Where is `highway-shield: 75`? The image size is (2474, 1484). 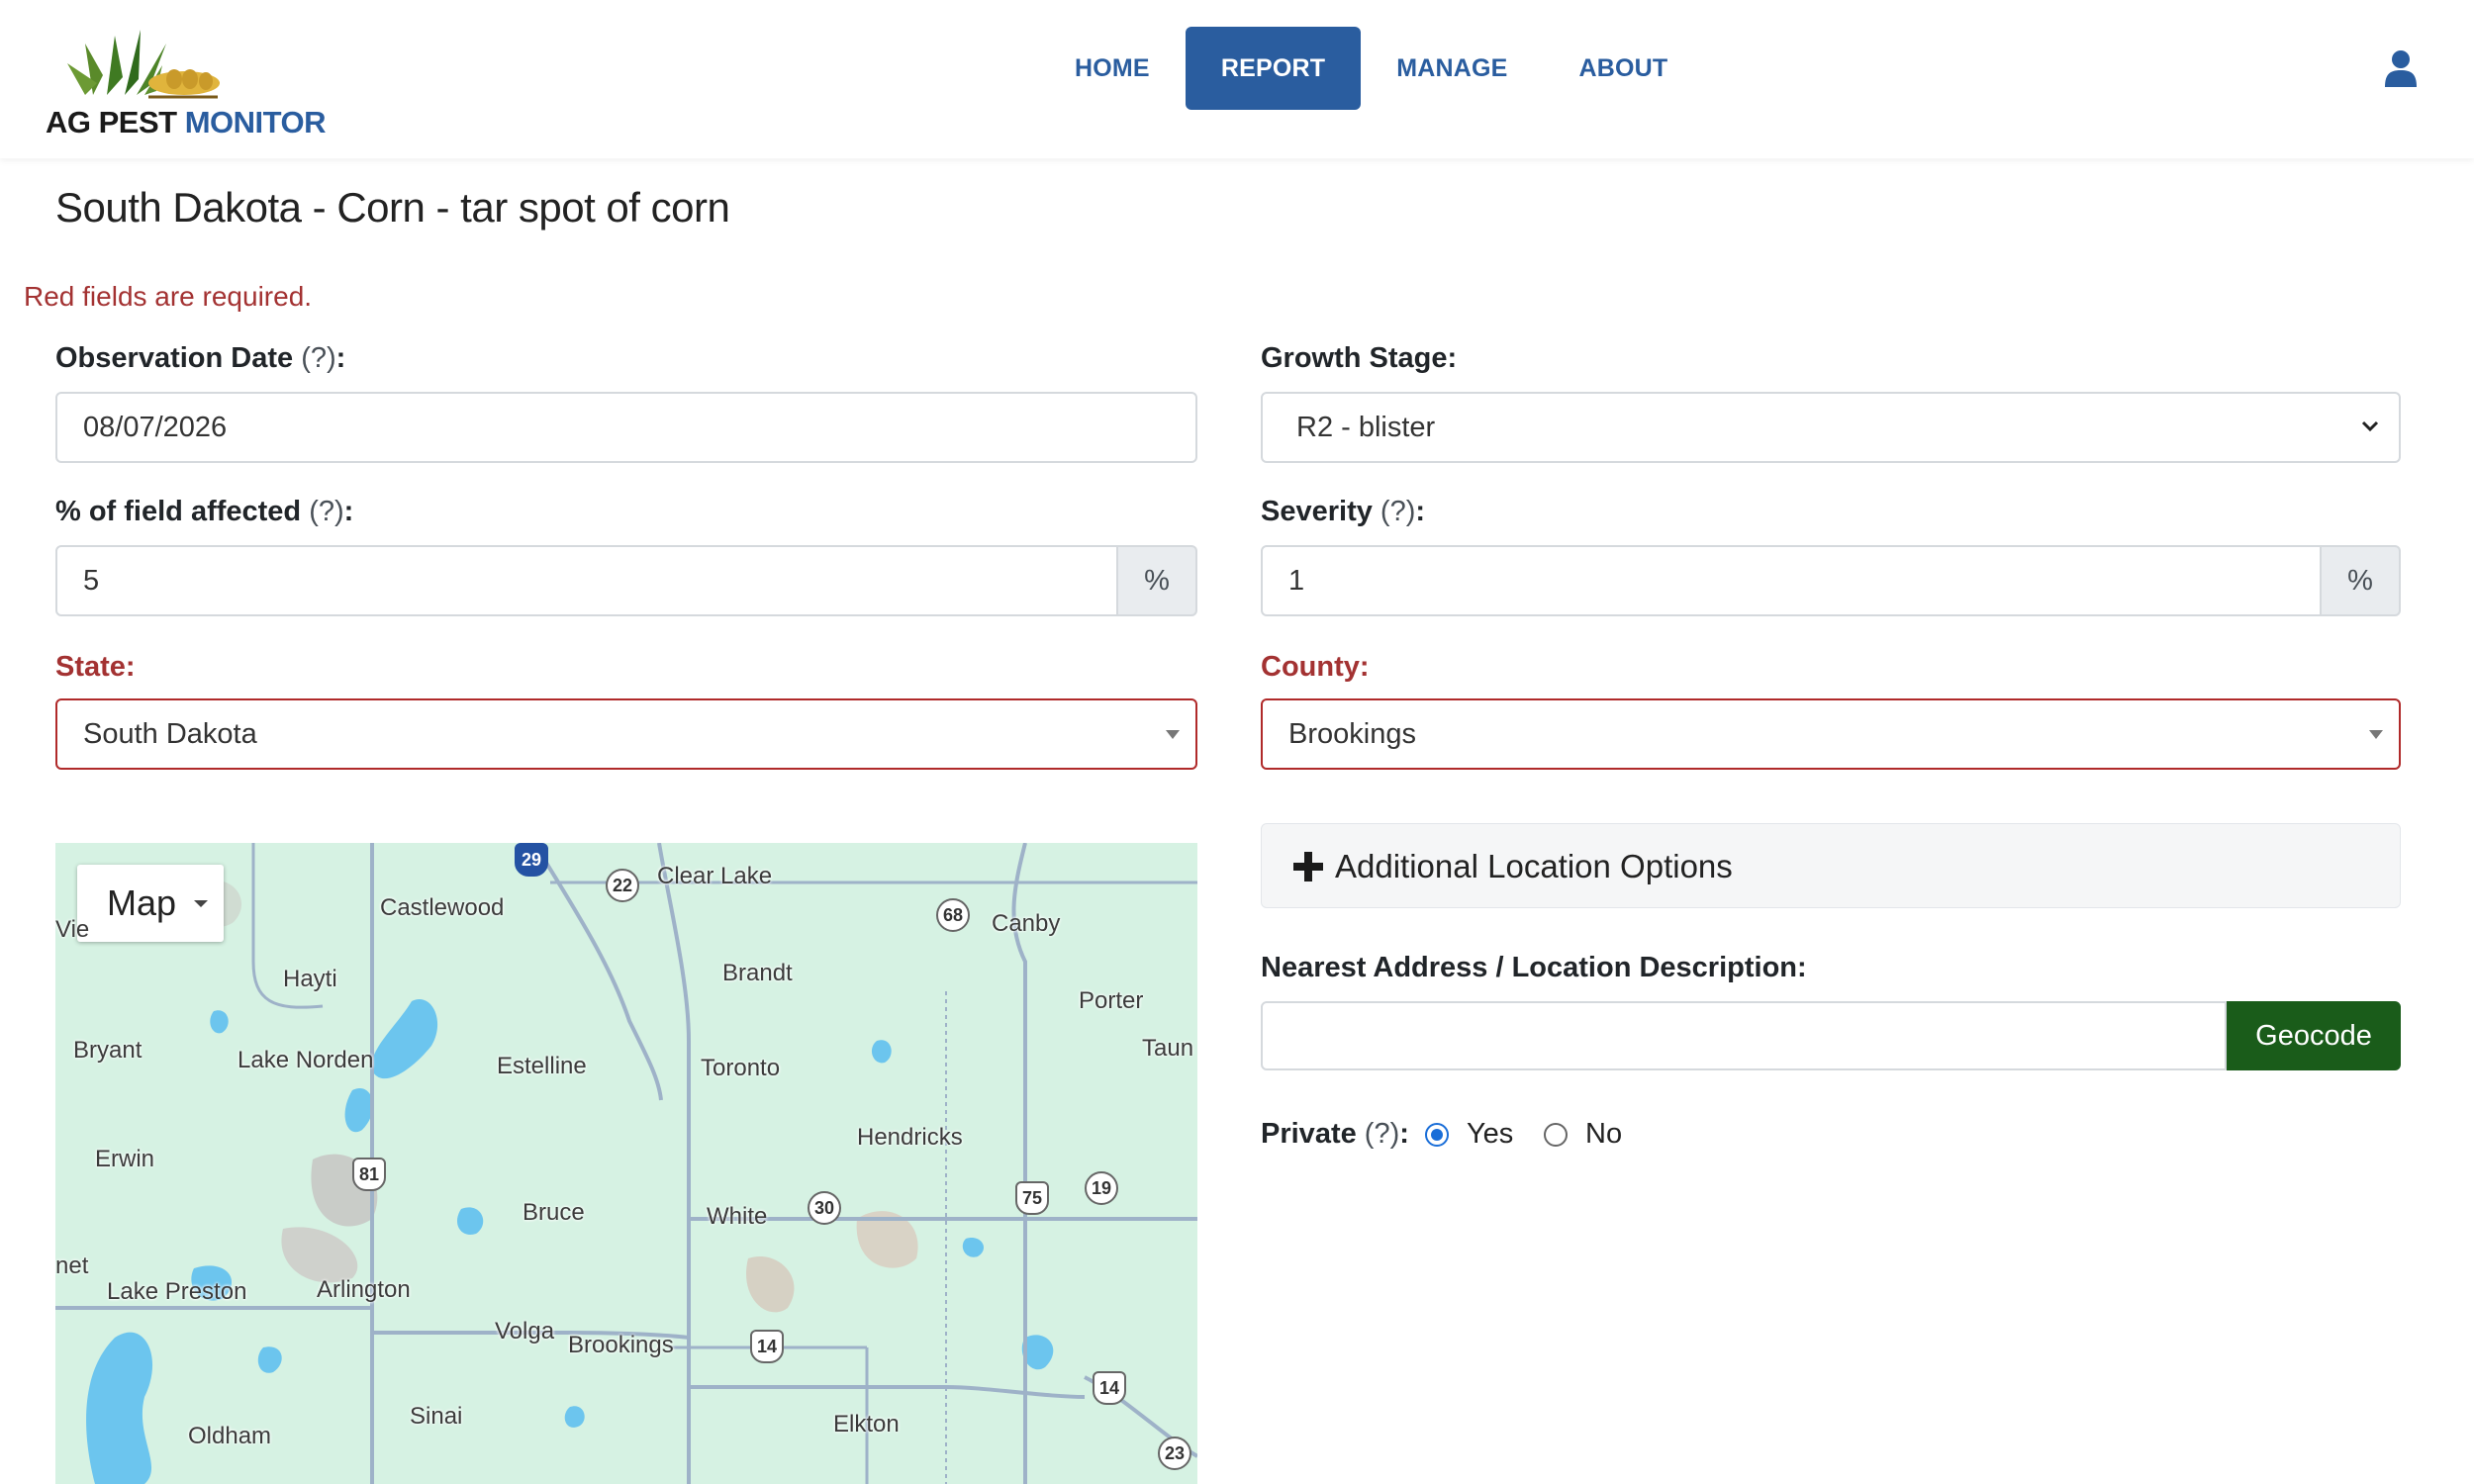
highway-shield: 75 is located at coordinates (1032, 1198).